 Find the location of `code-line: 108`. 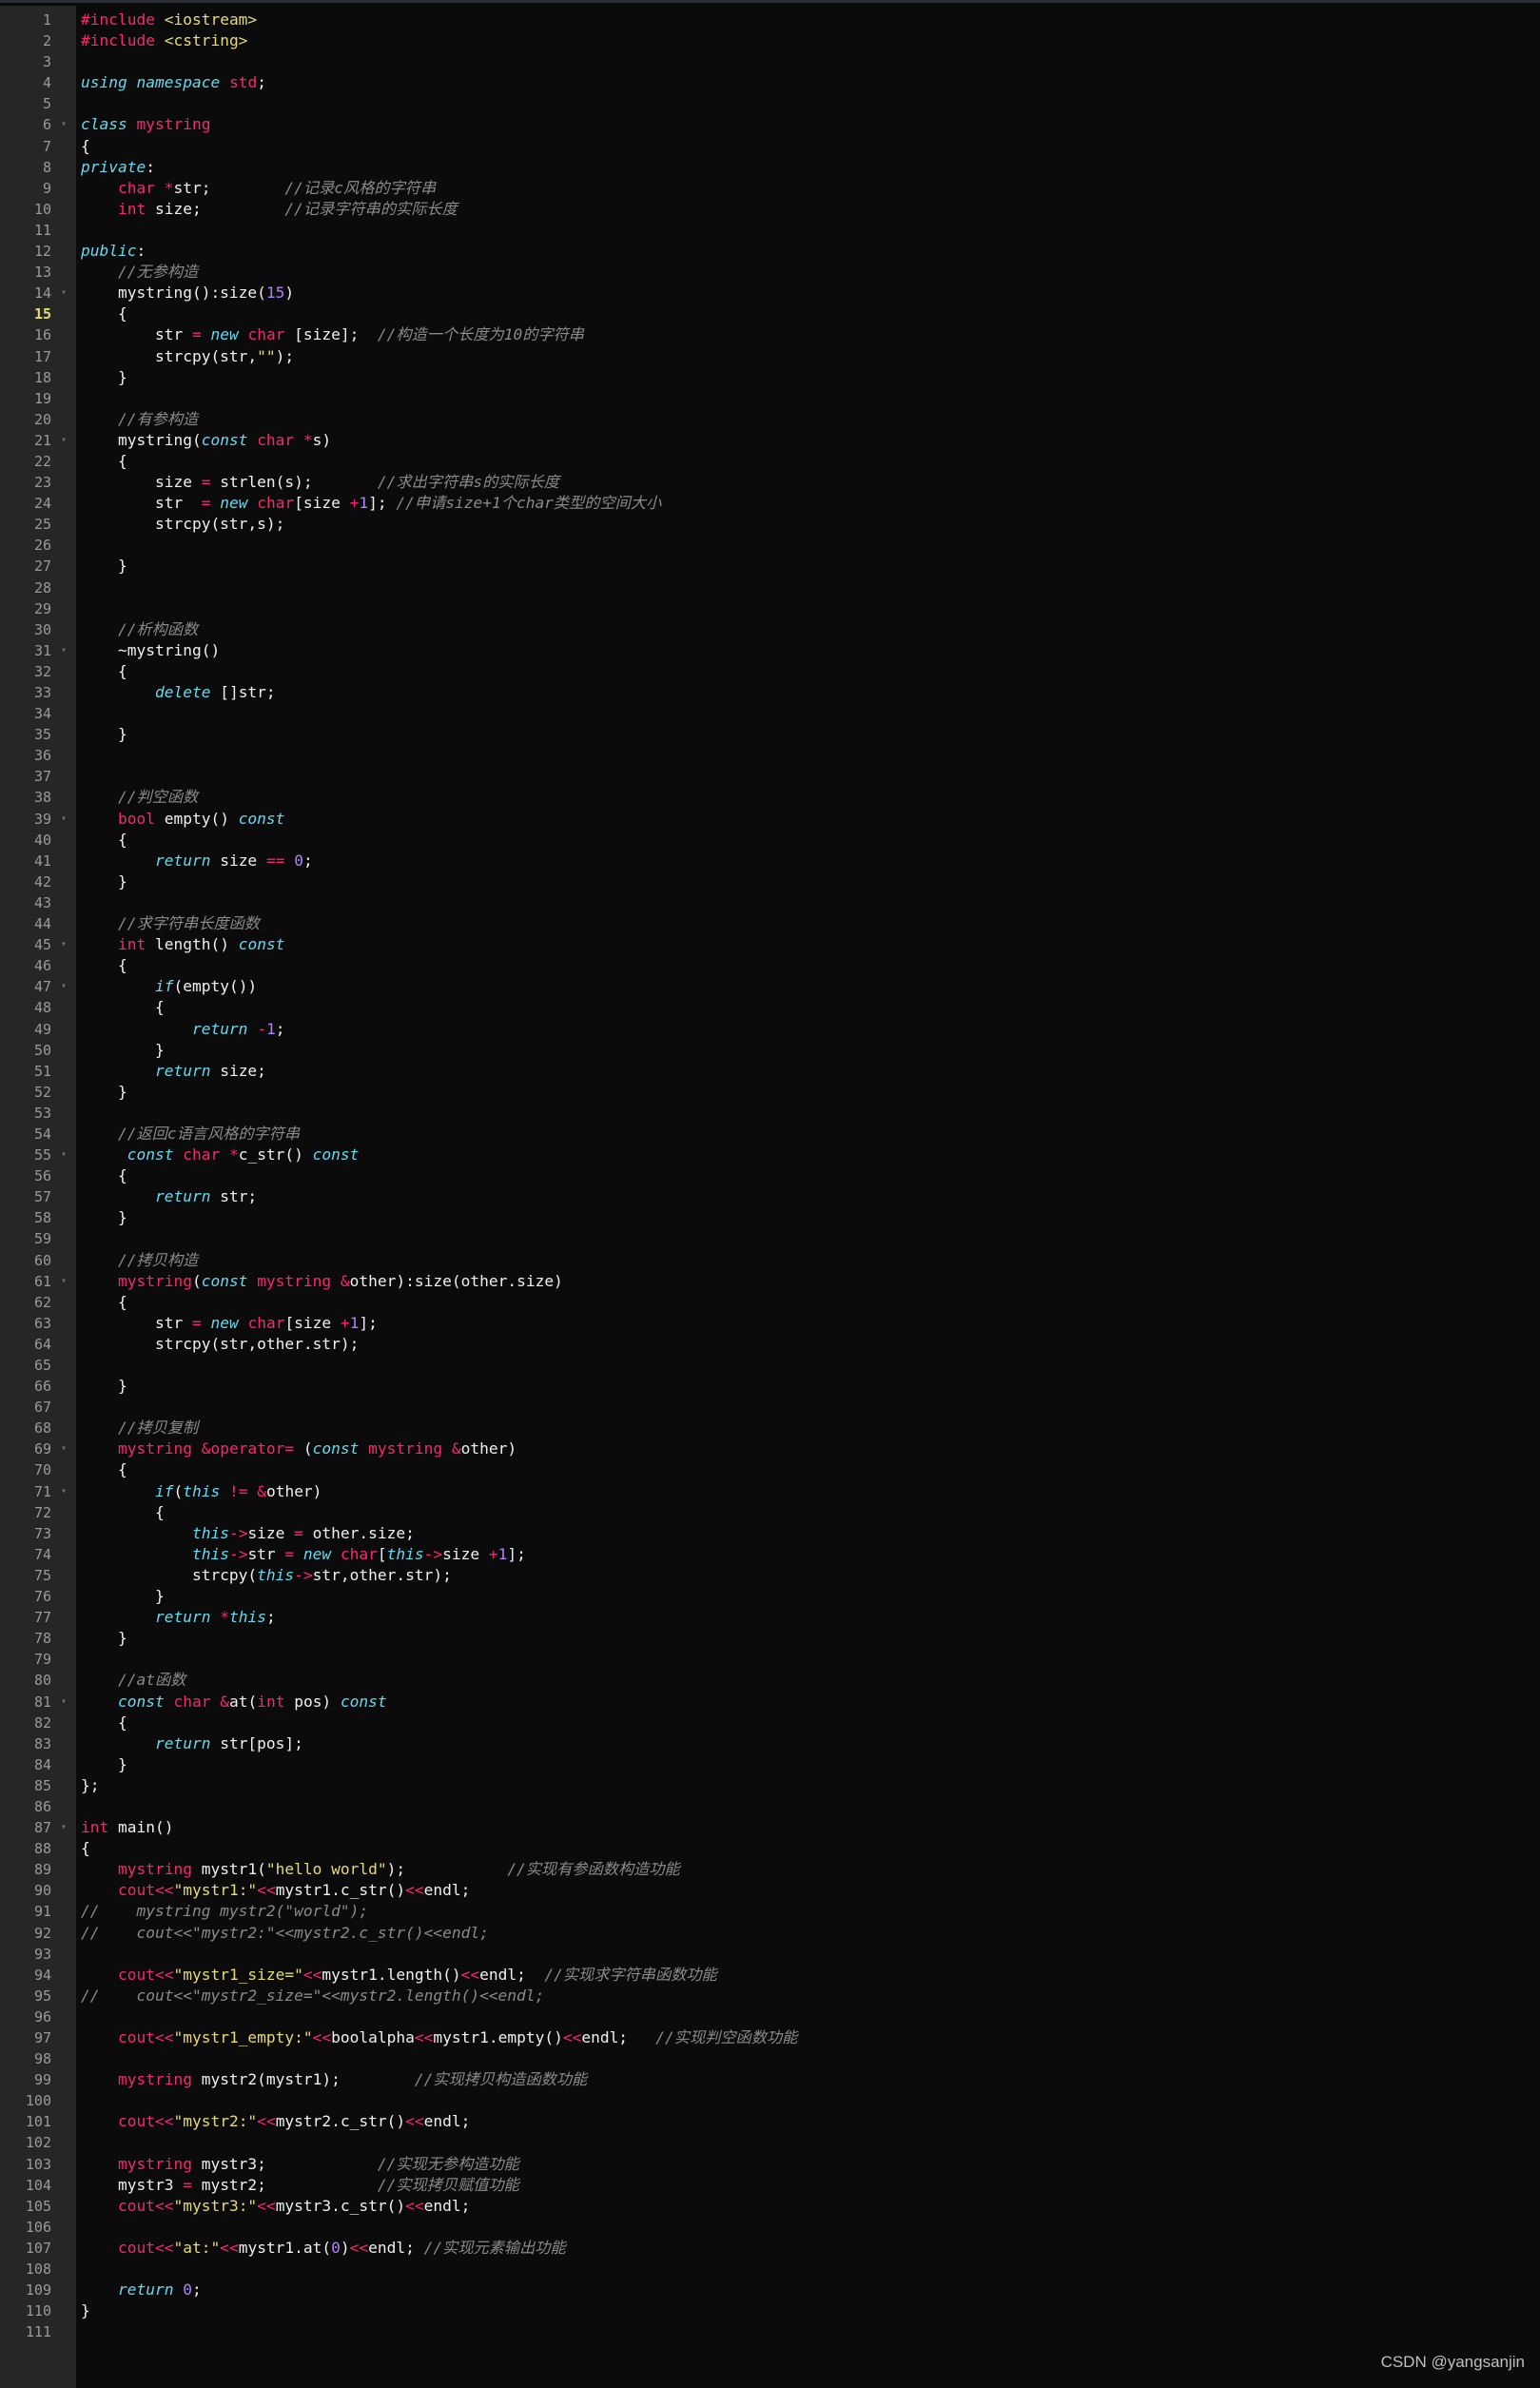

code-line: 108 is located at coordinates (770, 2269).